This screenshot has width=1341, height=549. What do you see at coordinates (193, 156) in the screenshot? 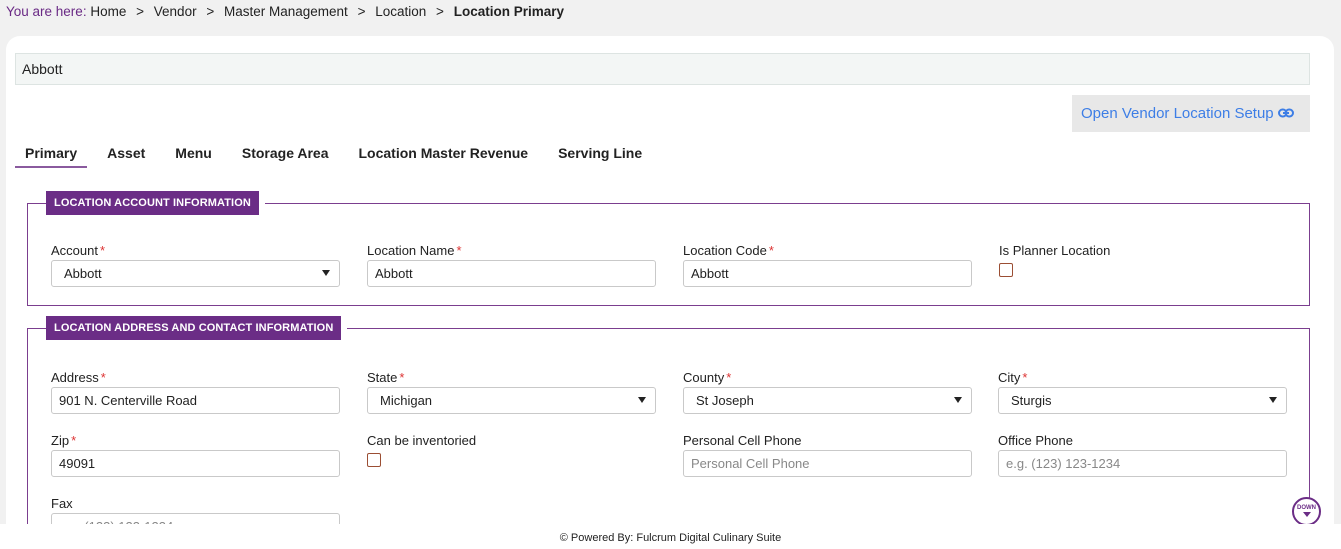
I see `tab-menu: Menu` at bounding box center [193, 156].